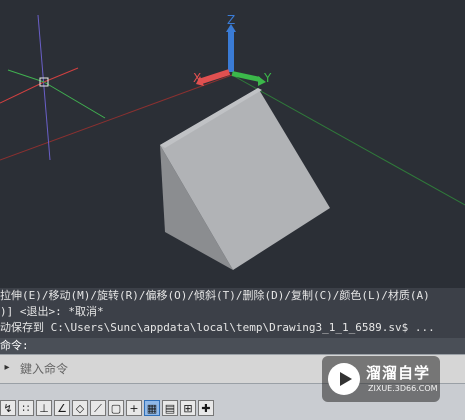  I want to click on command-prompt-label: 命令:, so click(14, 345).